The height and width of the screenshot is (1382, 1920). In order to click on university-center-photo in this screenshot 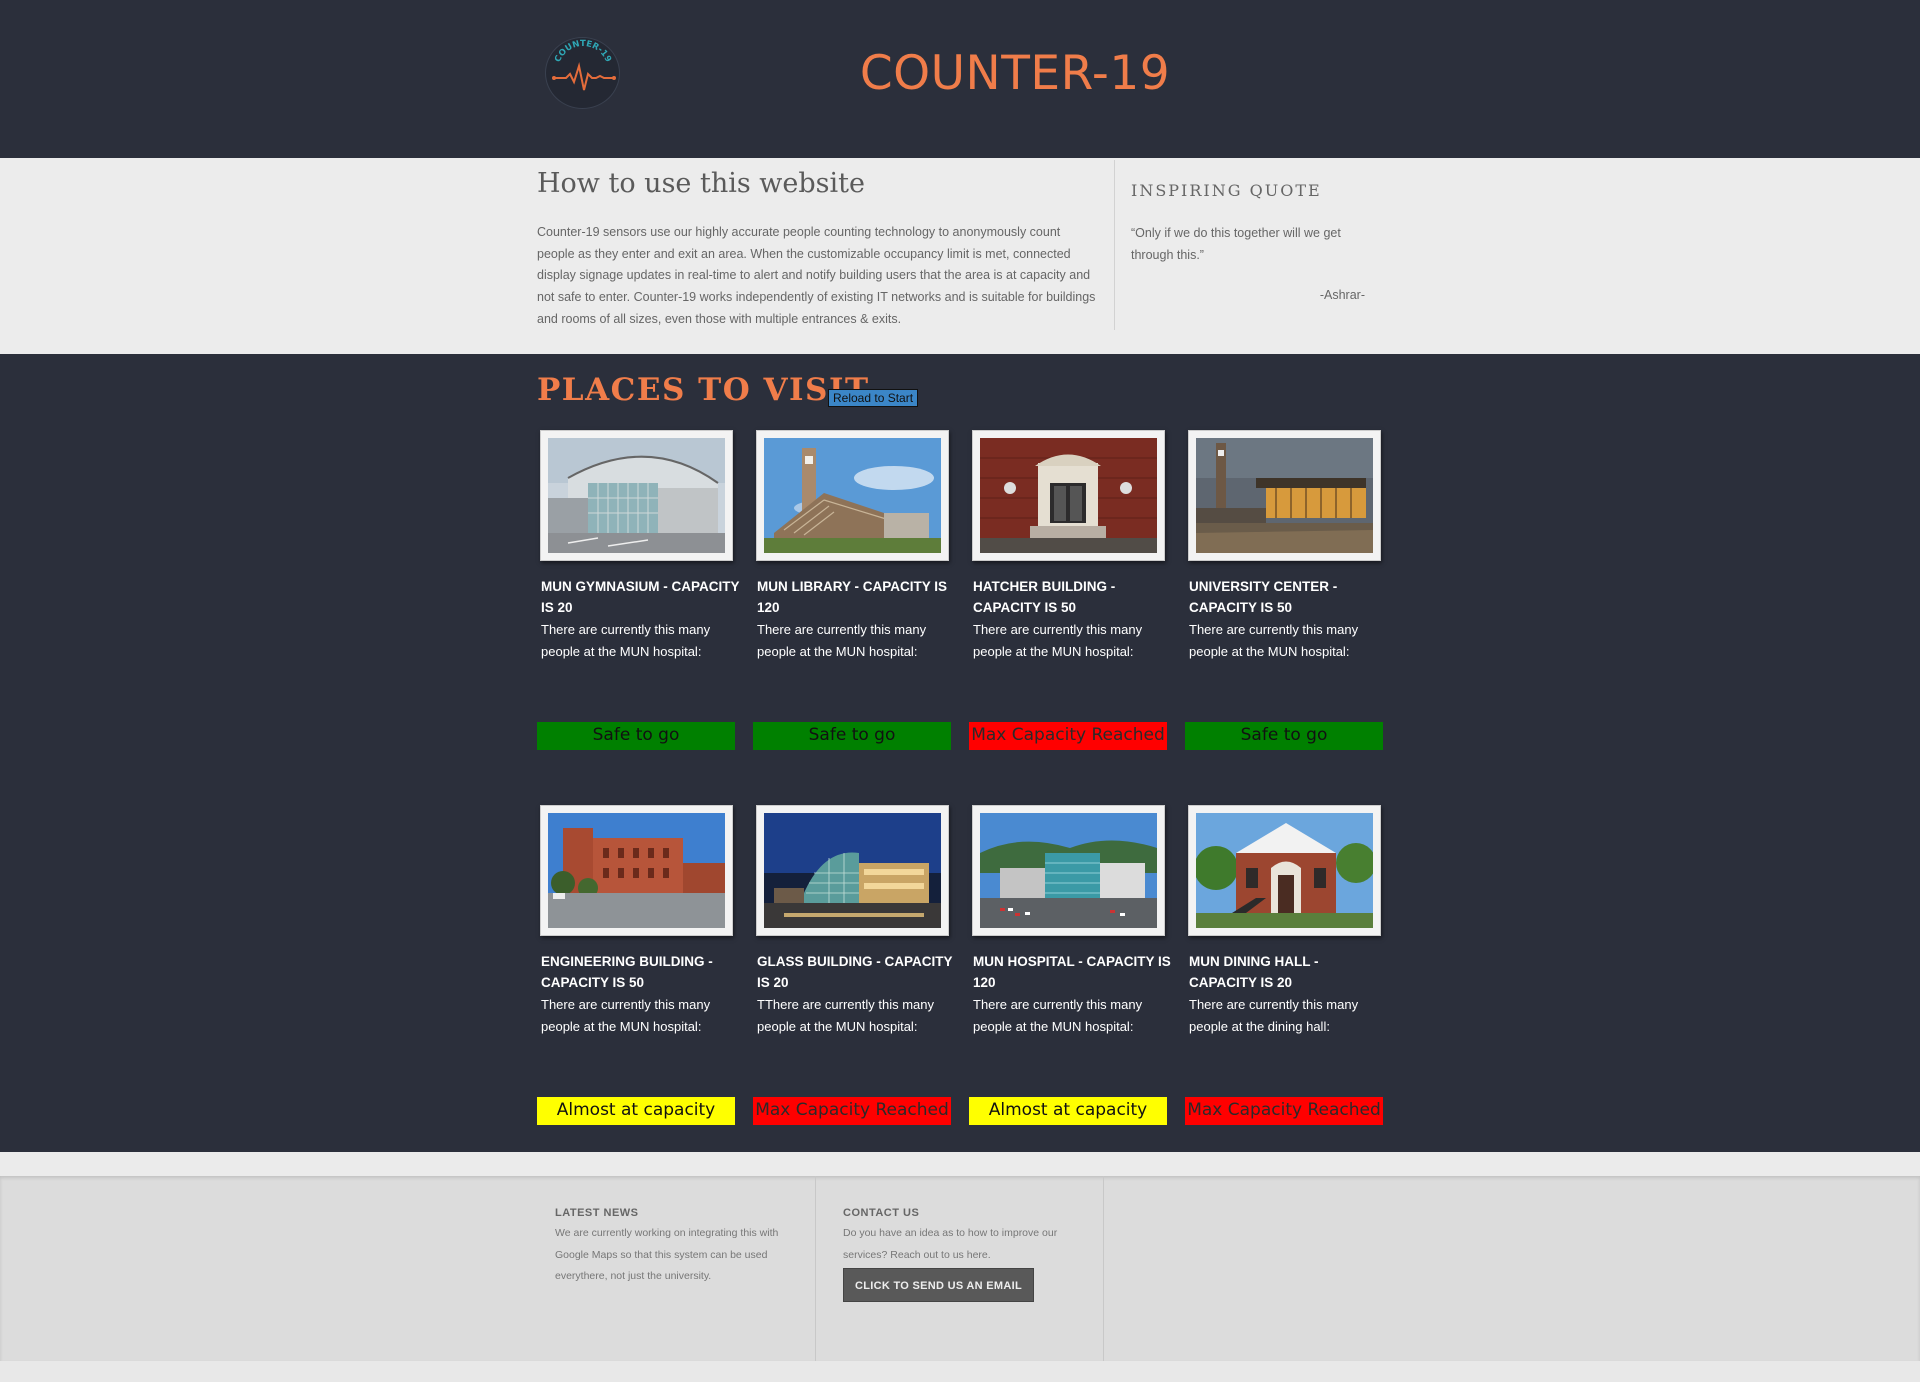, I will do `click(1284, 495)`.